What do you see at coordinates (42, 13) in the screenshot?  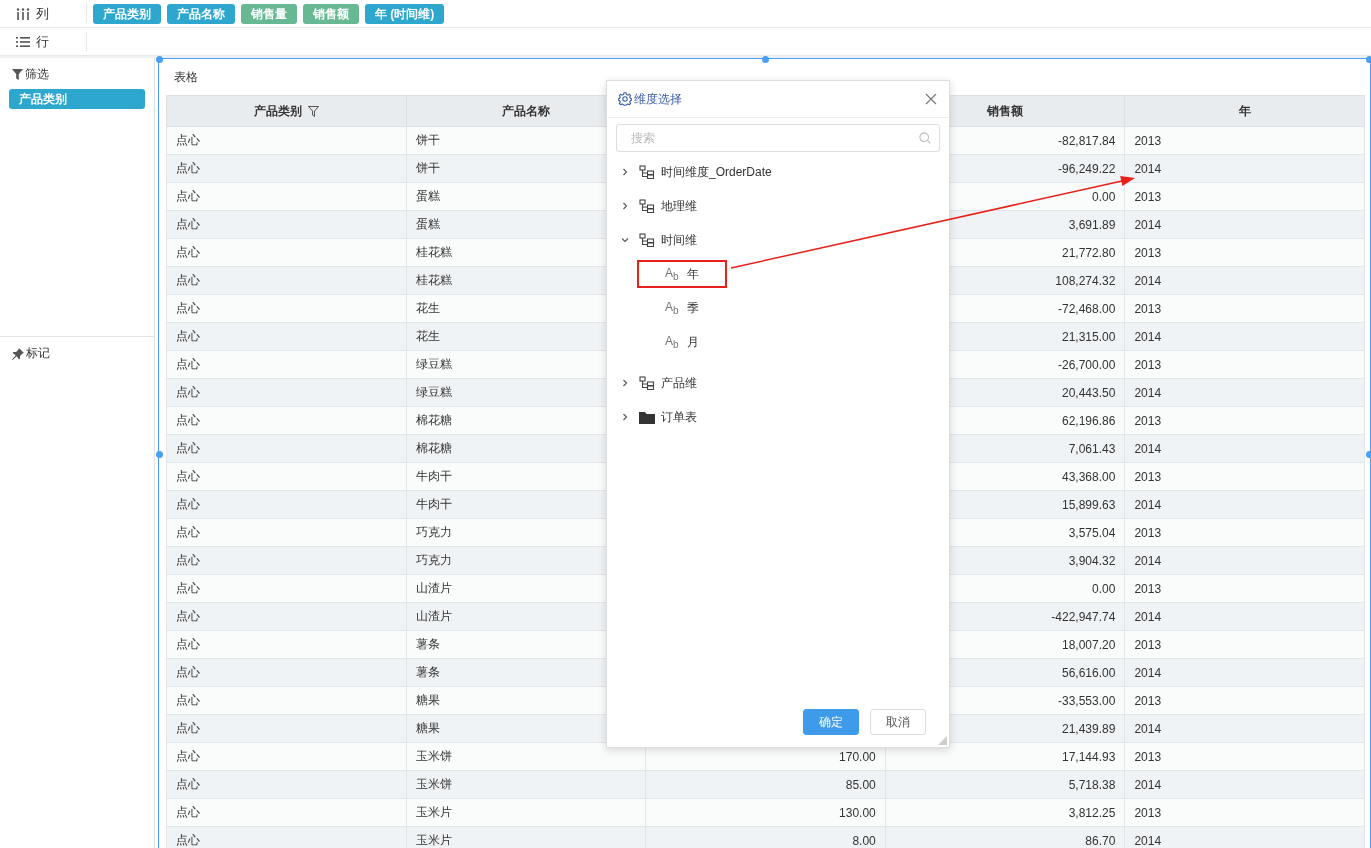 I see `shelf-label: 列` at bounding box center [42, 13].